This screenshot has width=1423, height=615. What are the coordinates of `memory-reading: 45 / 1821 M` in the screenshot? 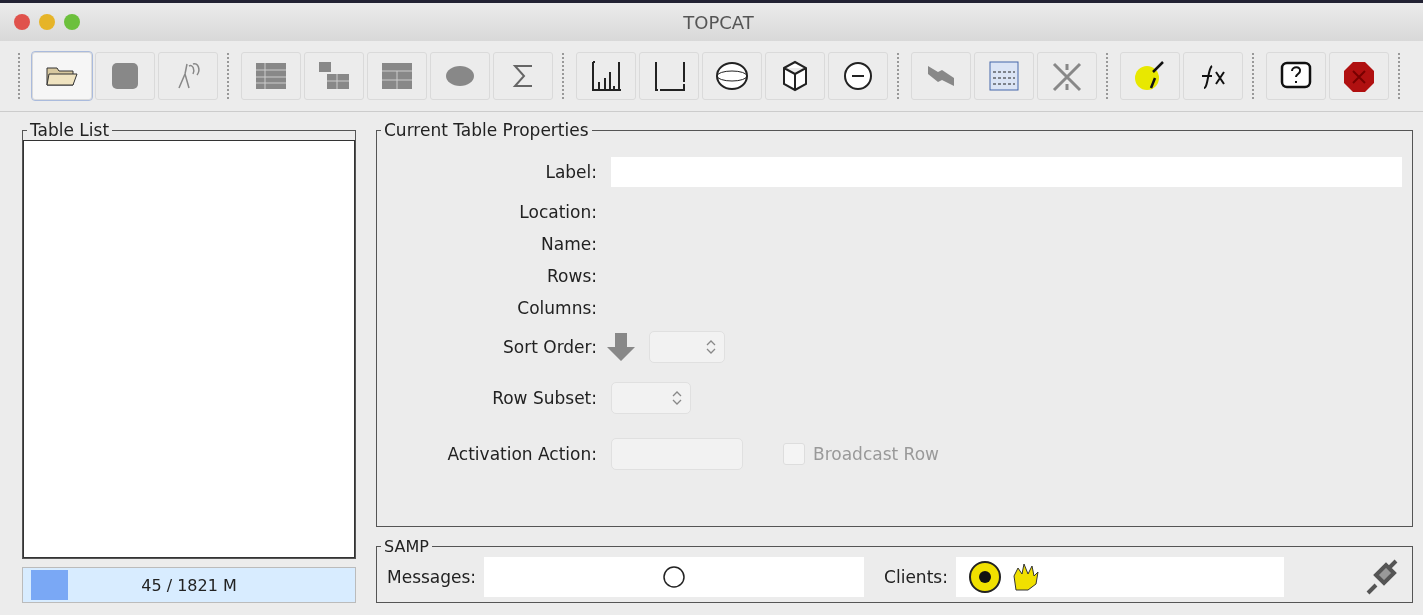 It's located at (189, 585).